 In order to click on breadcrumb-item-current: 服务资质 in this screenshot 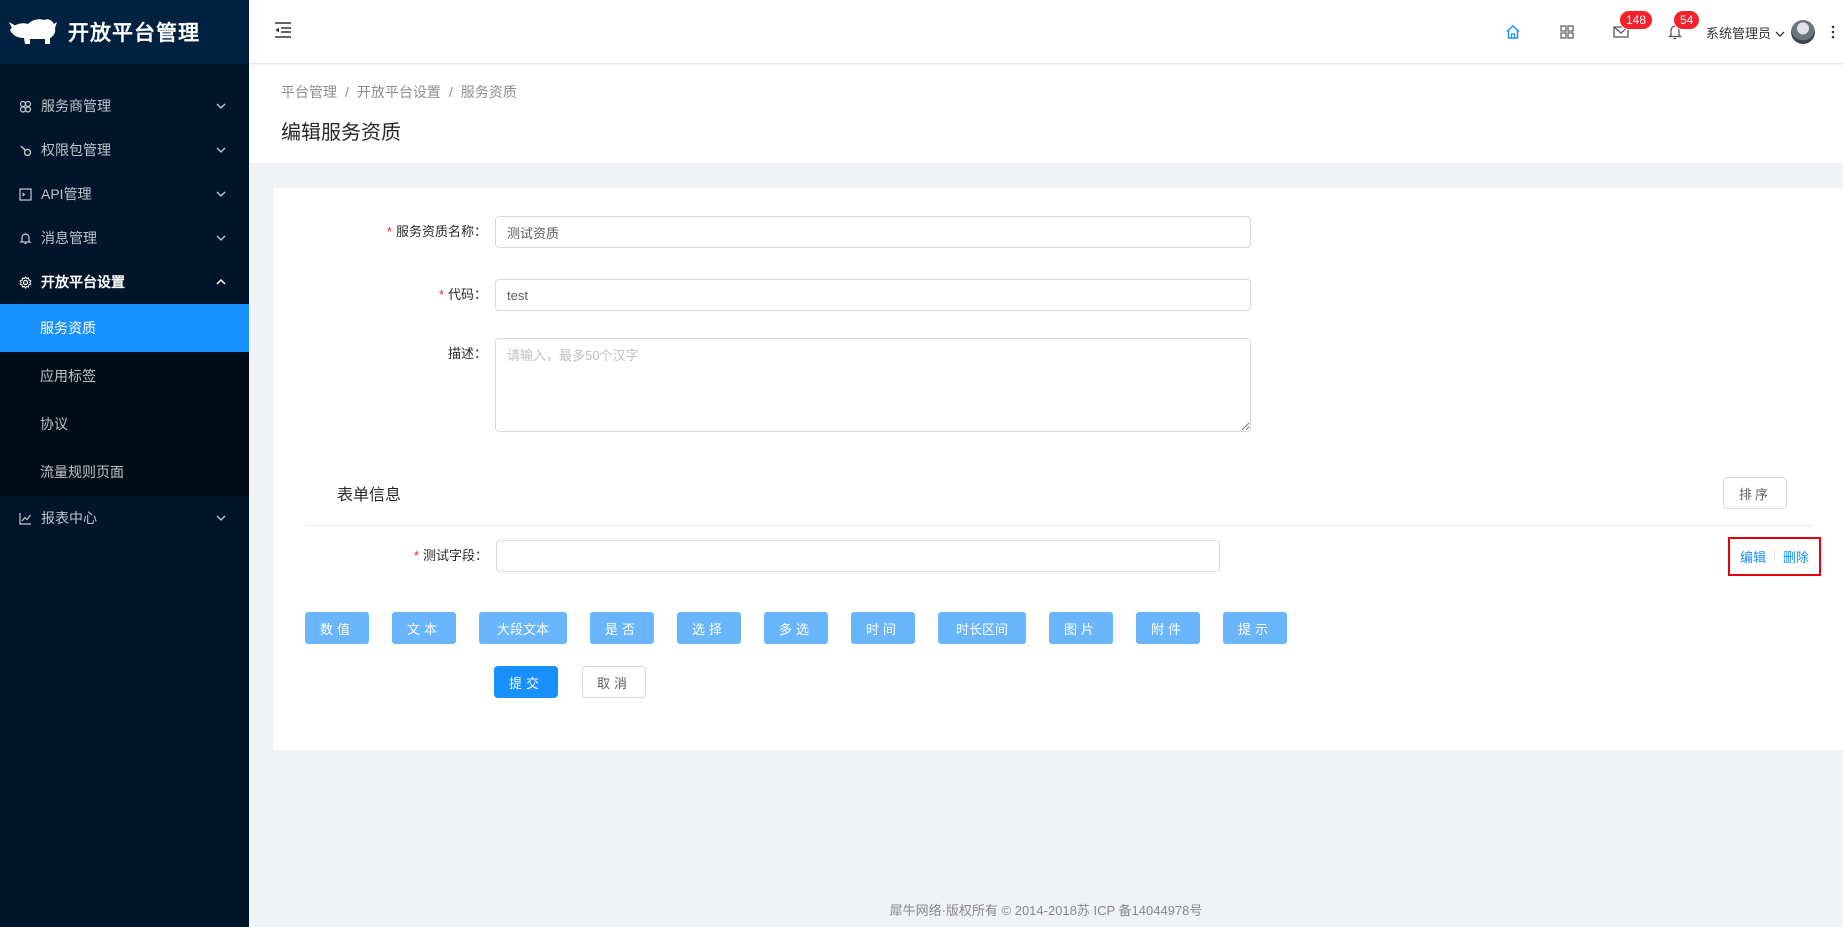, I will do `click(488, 92)`.